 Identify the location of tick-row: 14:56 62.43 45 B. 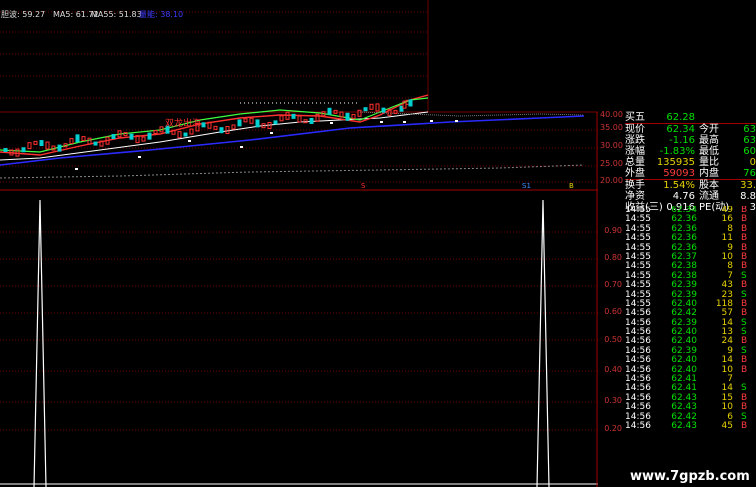
(690, 425).